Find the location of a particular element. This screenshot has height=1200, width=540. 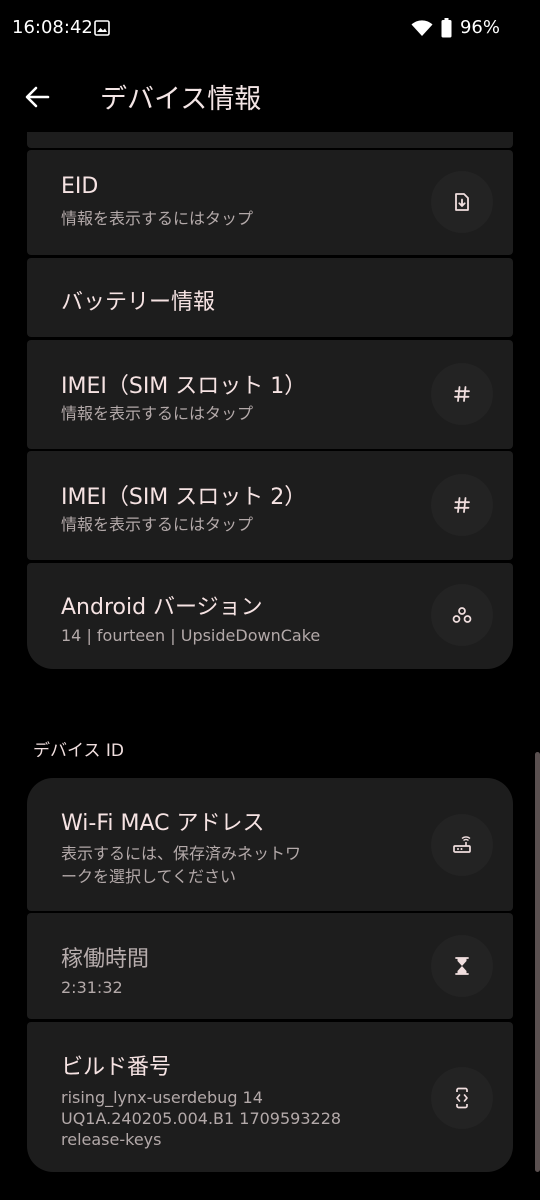

list-item-eid: EID 情報を表示するにはタップ is located at coordinates (270, 202).